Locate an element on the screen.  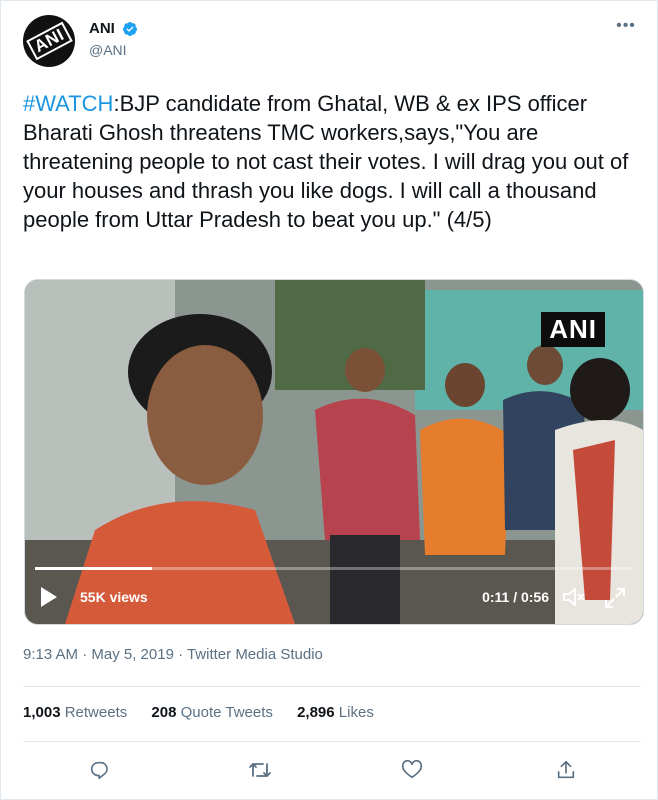
likes-label: Likes is located at coordinates (356, 712).